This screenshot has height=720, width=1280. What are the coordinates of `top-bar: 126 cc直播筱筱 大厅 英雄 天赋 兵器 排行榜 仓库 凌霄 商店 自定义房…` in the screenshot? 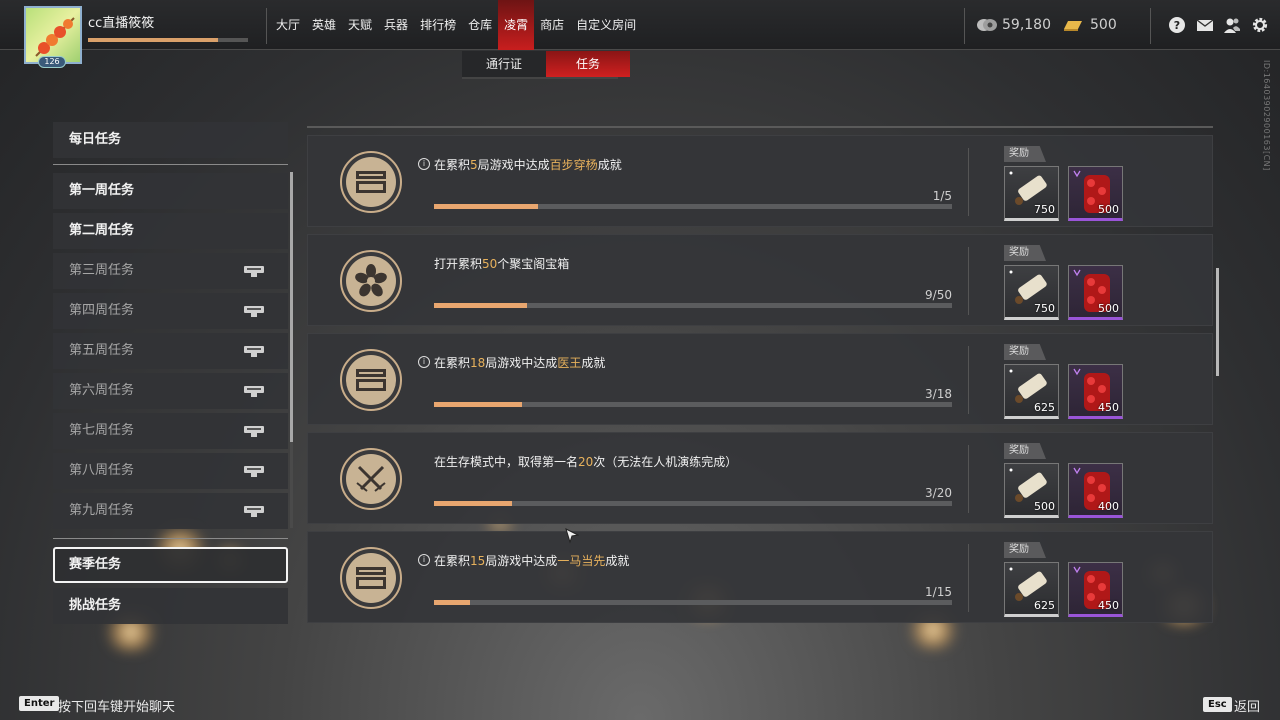 It's located at (640, 34).